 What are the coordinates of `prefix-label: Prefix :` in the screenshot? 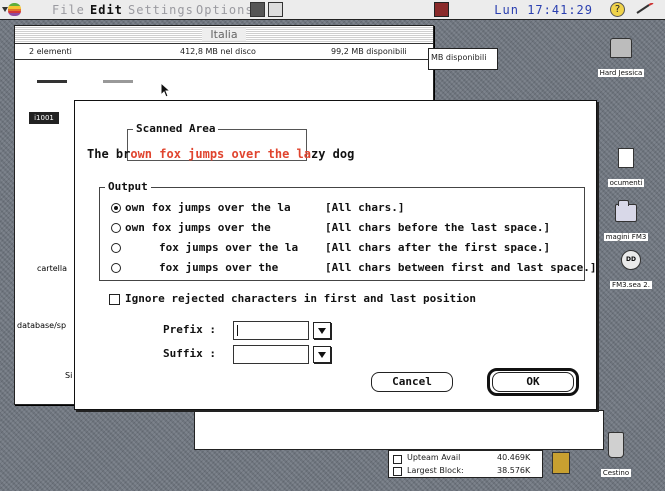 It's located at (189, 329).